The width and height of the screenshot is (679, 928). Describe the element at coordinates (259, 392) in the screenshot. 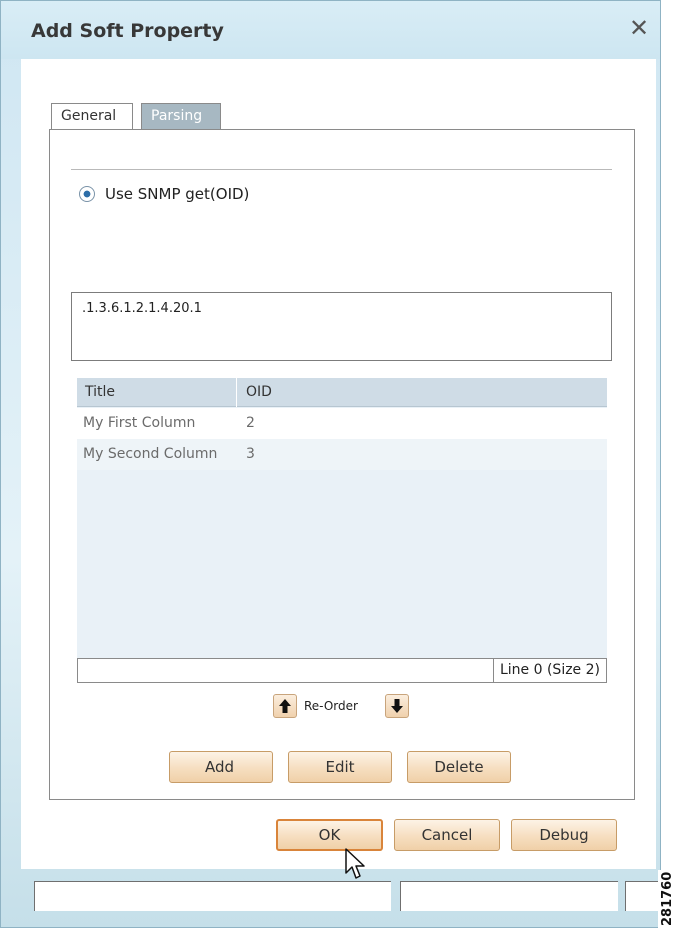

I see `column-header-oid: OID` at that location.